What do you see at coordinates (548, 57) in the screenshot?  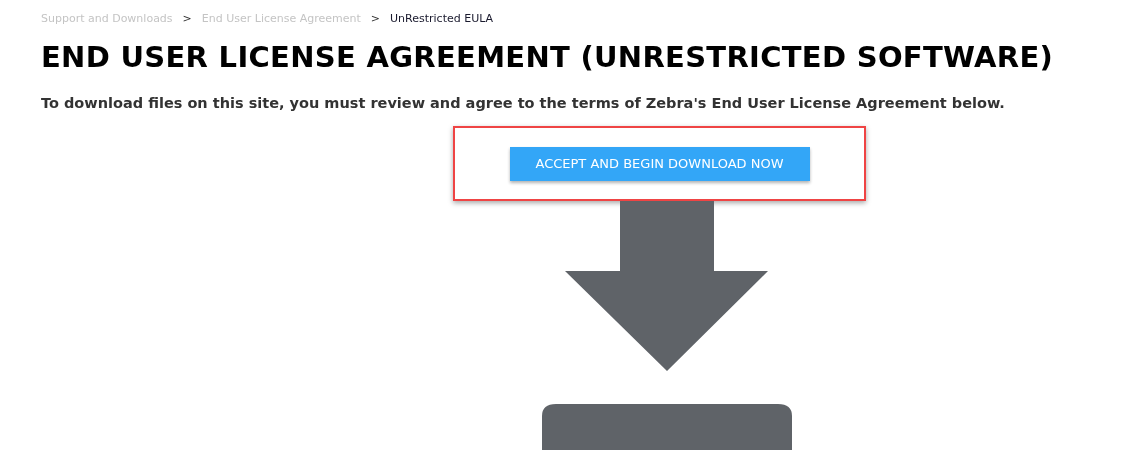 I see `page-title: END USER LICENSE AGREEMENT (UNRESTRICTED SOFTWARE)` at bounding box center [548, 57].